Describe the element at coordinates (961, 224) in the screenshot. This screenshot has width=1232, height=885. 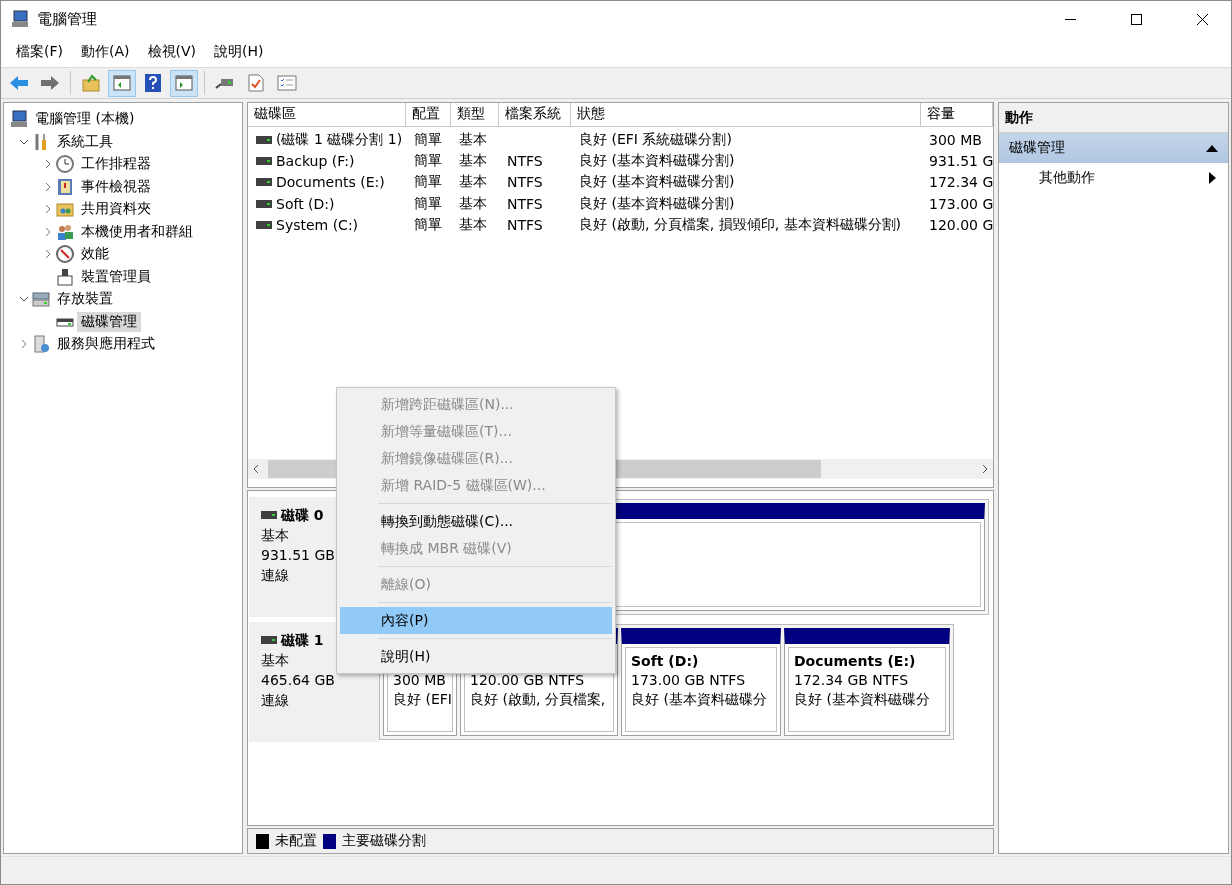
I see `table-cell: 120.00 G` at that location.